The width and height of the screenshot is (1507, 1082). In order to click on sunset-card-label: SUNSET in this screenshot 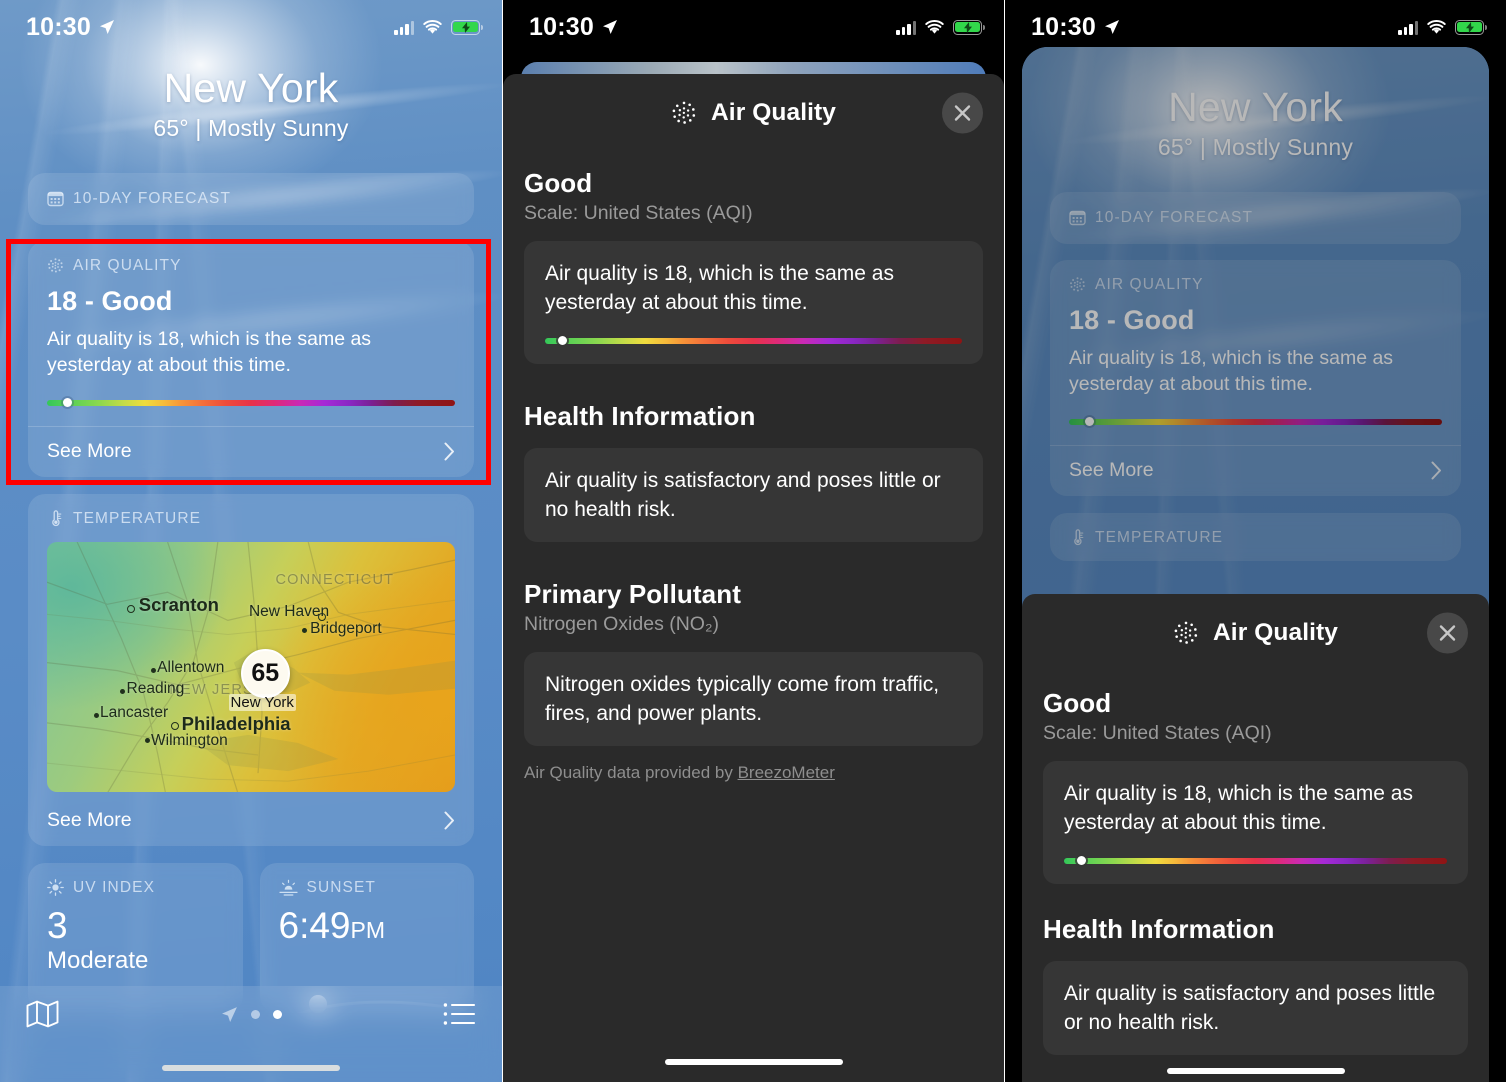, I will do `click(341, 887)`.